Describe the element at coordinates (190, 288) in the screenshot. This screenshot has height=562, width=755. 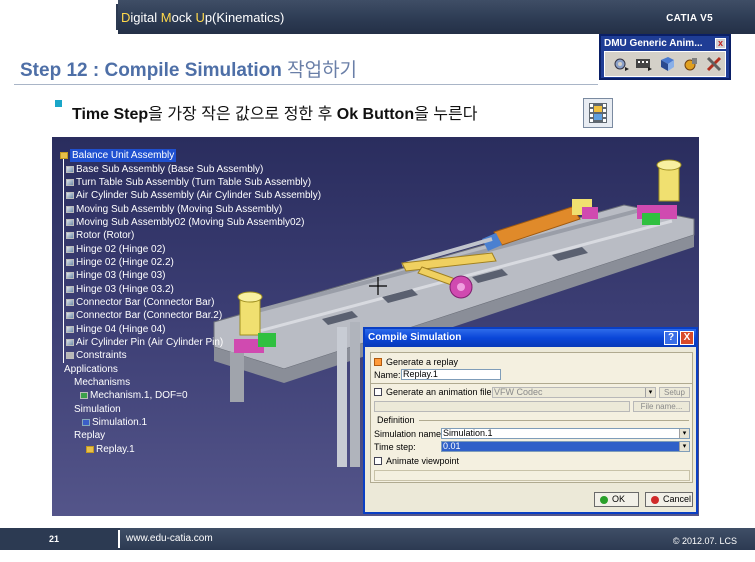
I see `tree-item: Hinge 03 (Hinge 03.2)` at that location.